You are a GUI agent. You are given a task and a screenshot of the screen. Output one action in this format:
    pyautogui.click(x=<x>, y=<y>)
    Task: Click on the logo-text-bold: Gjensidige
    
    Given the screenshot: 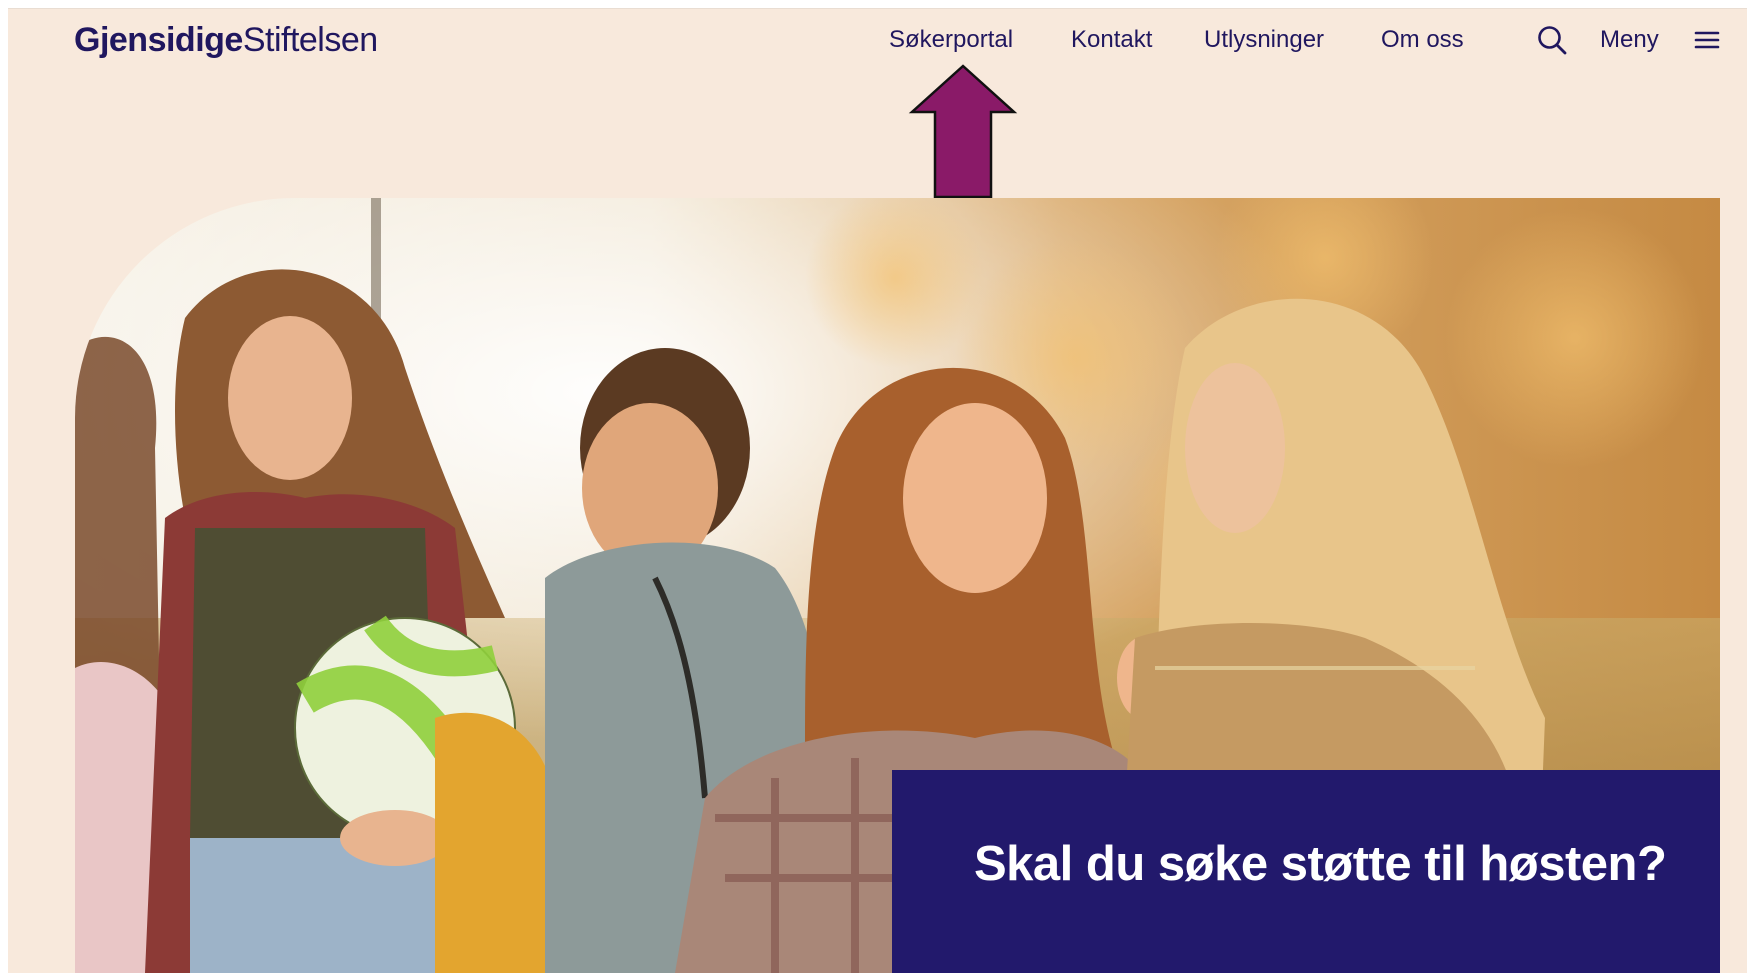 What is the action you would take?
    pyautogui.click(x=158, y=40)
    